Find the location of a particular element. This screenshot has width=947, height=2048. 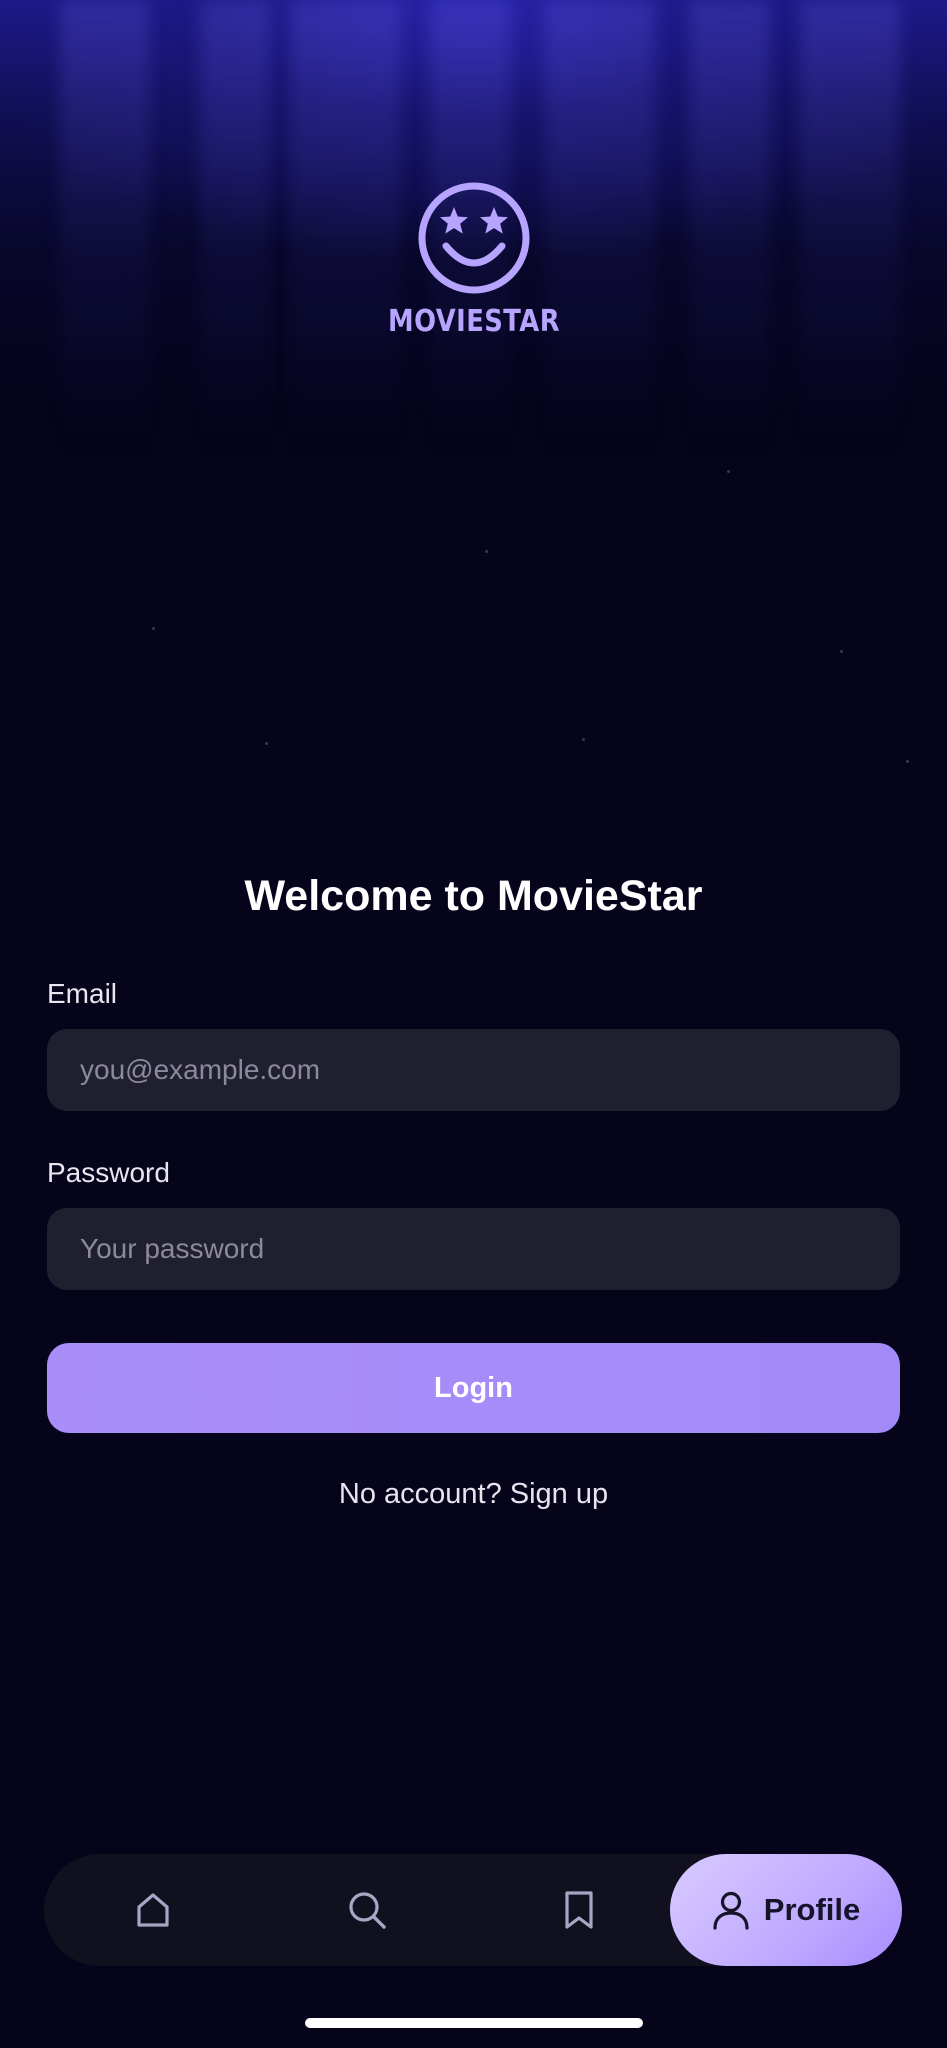

app-logo: MOVIESTAR is located at coordinates (473, 259).